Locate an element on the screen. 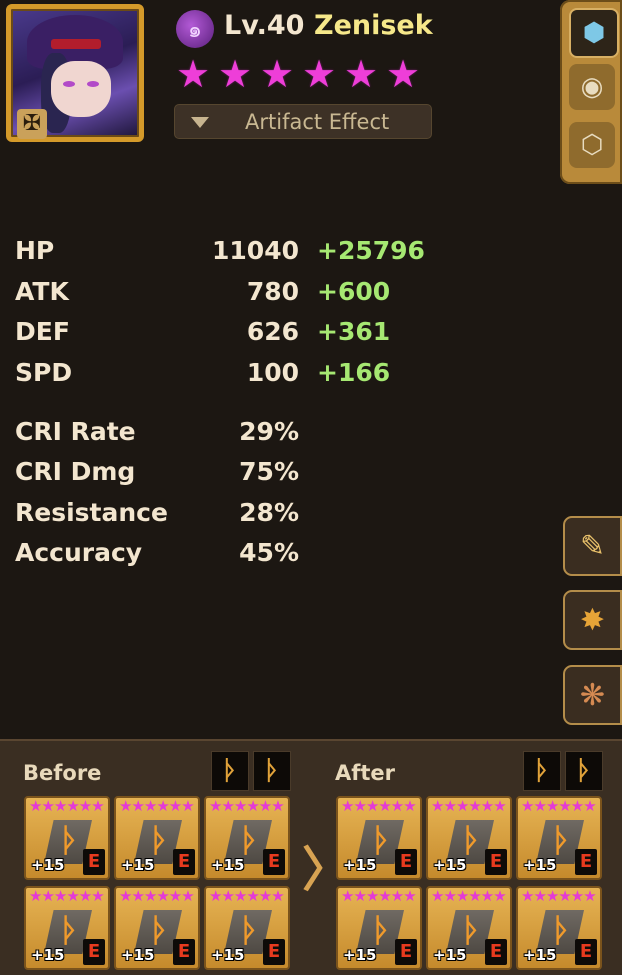 The image size is (622, 975). stat-bonus-atk: +600 is located at coordinates (354, 291).